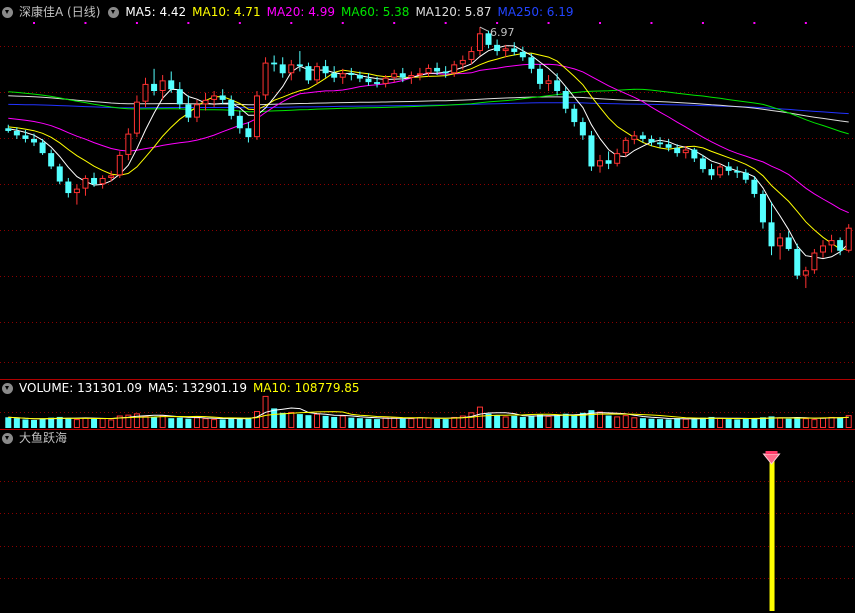  What do you see at coordinates (80, 388) in the screenshot?
I see `volume-label: VOLUME: 131301.09` at bounding box center [80, 388].